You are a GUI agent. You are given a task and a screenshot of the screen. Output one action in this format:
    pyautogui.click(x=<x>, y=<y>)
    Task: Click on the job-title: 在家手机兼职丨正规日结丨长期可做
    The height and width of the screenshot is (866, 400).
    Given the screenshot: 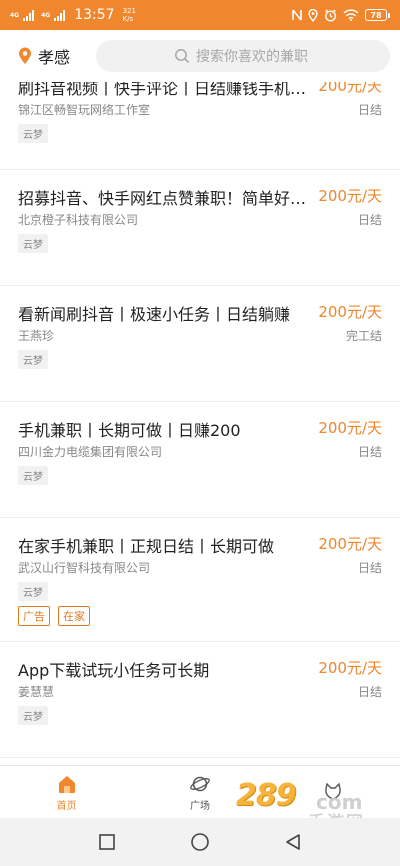 What is the action you would take?
    pyautogui.click(x=146, y=546)
    